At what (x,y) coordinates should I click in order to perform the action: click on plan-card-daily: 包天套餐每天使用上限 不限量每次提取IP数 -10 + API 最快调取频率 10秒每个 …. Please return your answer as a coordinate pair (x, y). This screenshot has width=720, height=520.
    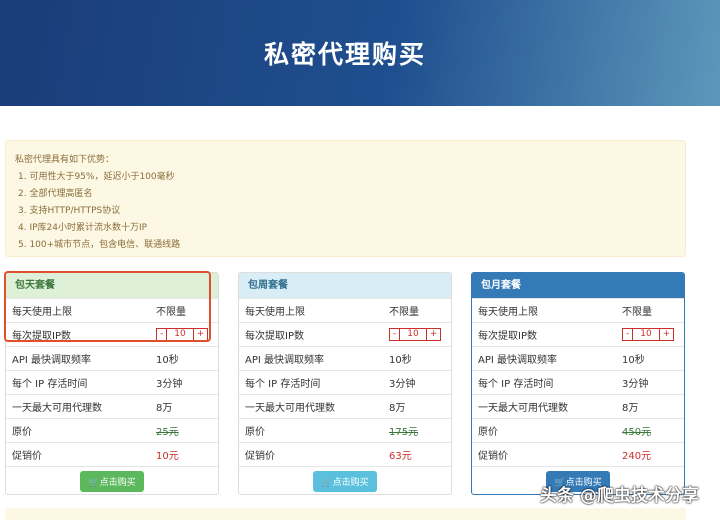
    Looking at the image, I should click on (112, 383).